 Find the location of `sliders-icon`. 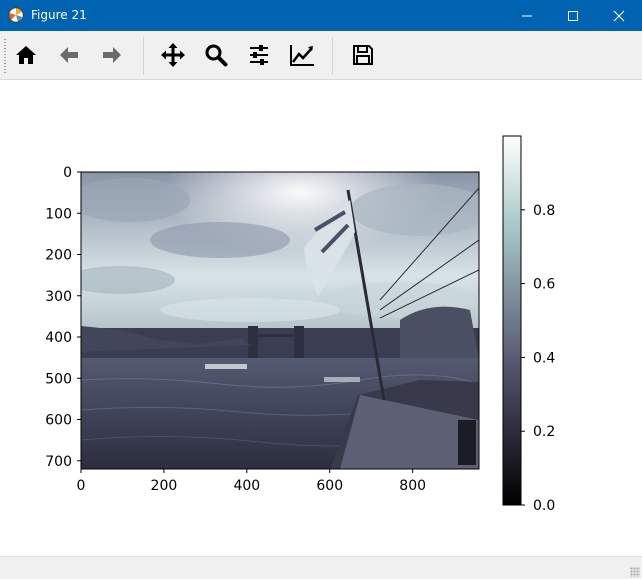

sliders-icon is located at coordinates (259, 55).